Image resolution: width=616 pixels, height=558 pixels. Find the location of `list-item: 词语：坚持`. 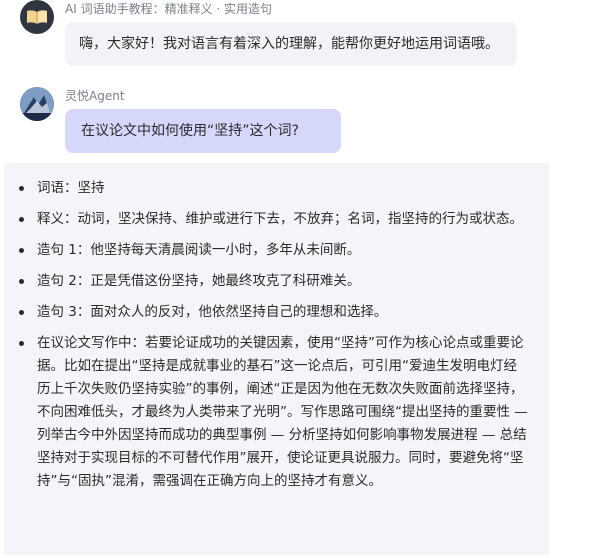

list-item: 词语：坚持 is located at coordinates (274, 188).